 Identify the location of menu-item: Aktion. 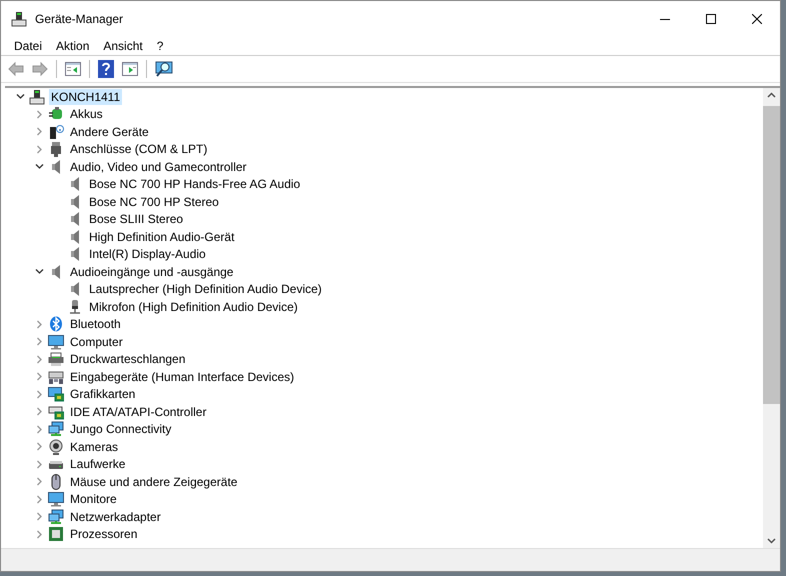
(72, 45).